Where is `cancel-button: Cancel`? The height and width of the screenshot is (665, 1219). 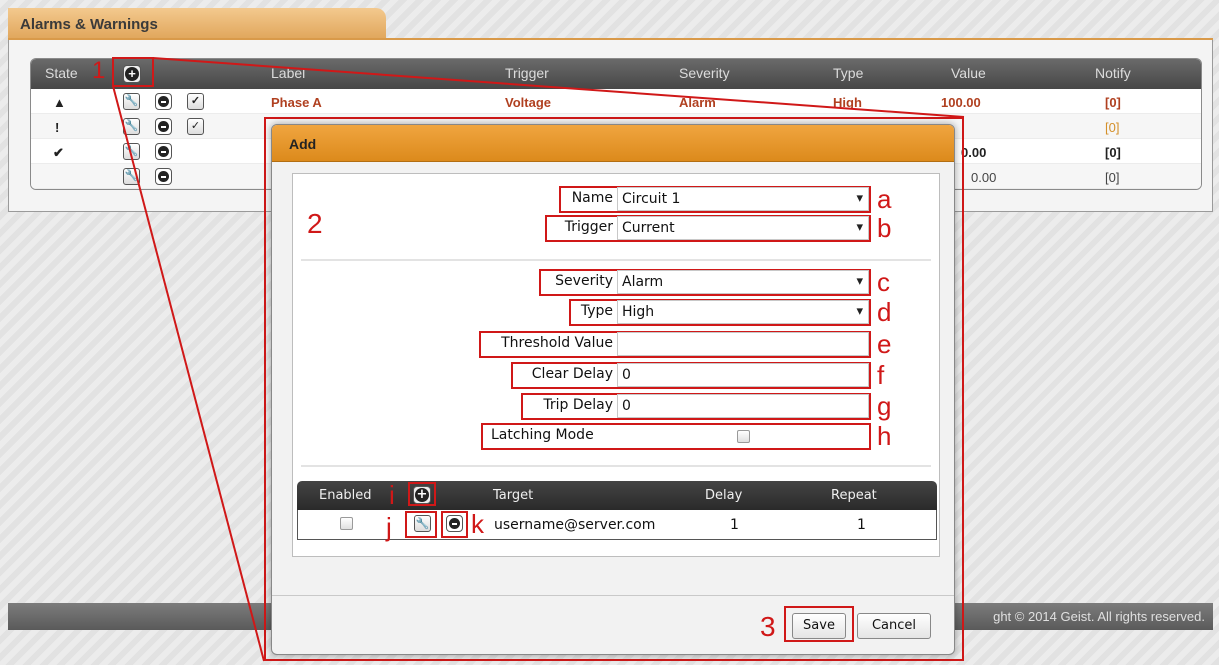
cancel-button: Cancel is located at coordinates (894, 626).